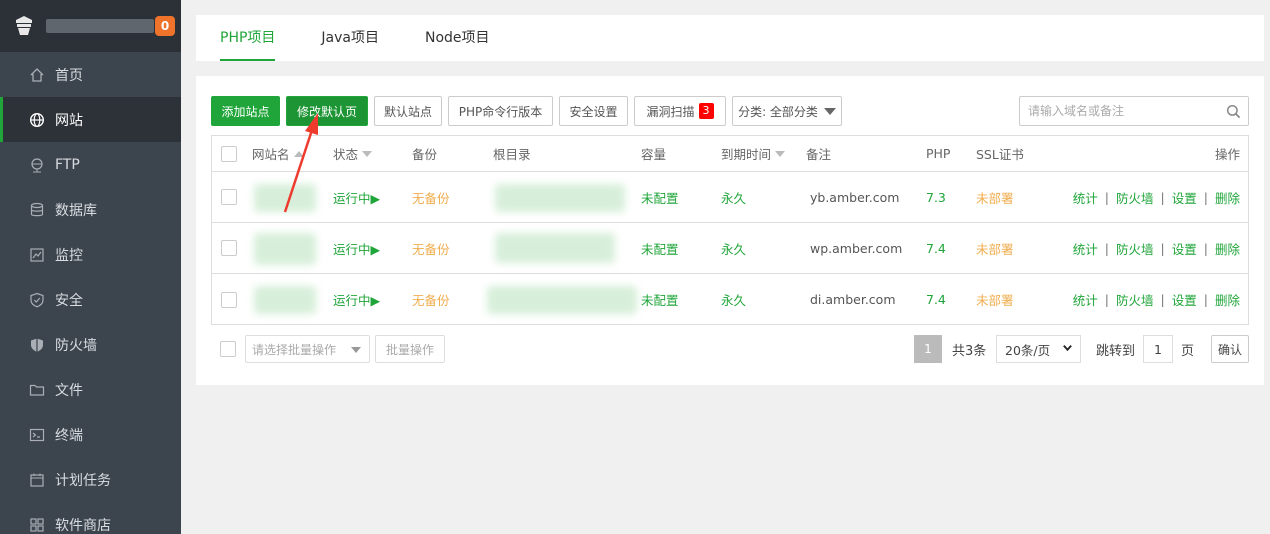  Describe the element at coordinates (938, 153) in the screenshot. I see `header-php: PHP` at that location.